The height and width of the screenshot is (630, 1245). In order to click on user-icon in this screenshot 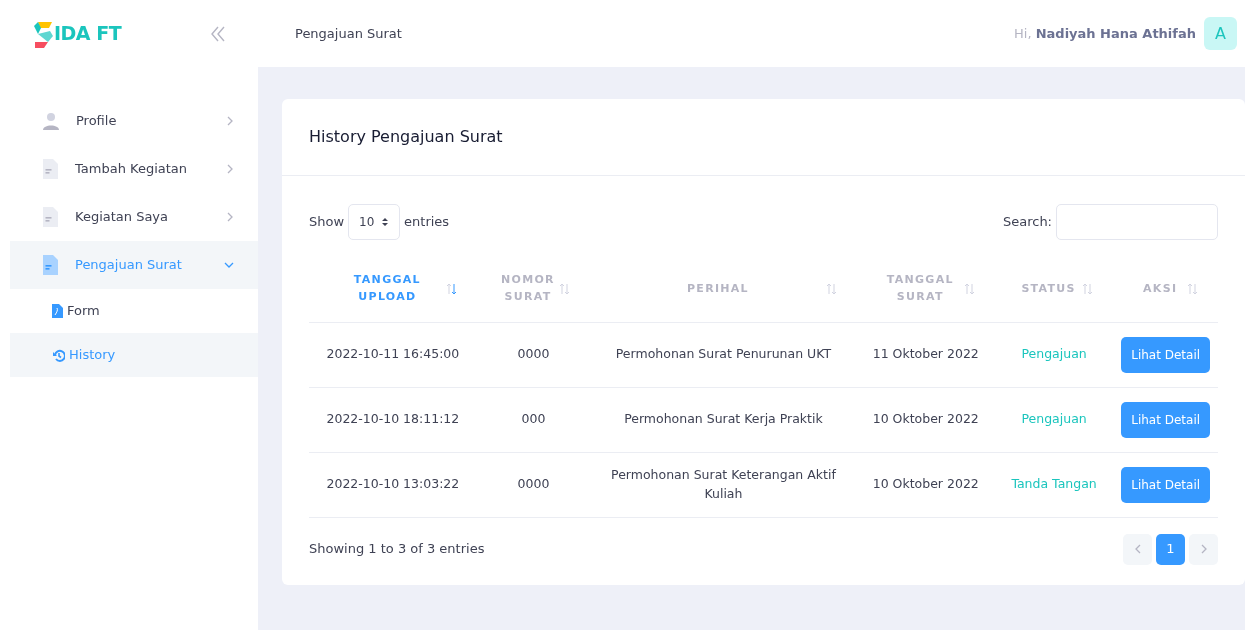, I will do `click(51, 121)`.